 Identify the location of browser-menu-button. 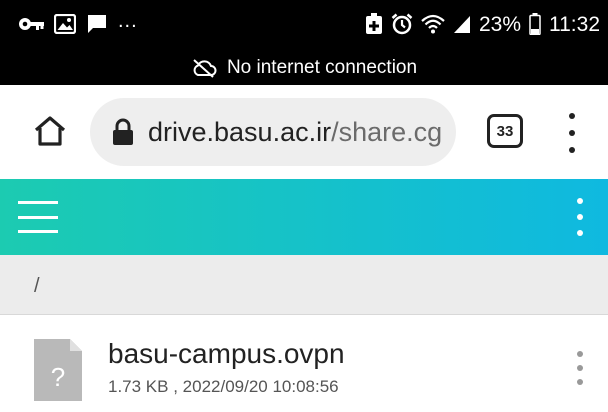
(572, 133).